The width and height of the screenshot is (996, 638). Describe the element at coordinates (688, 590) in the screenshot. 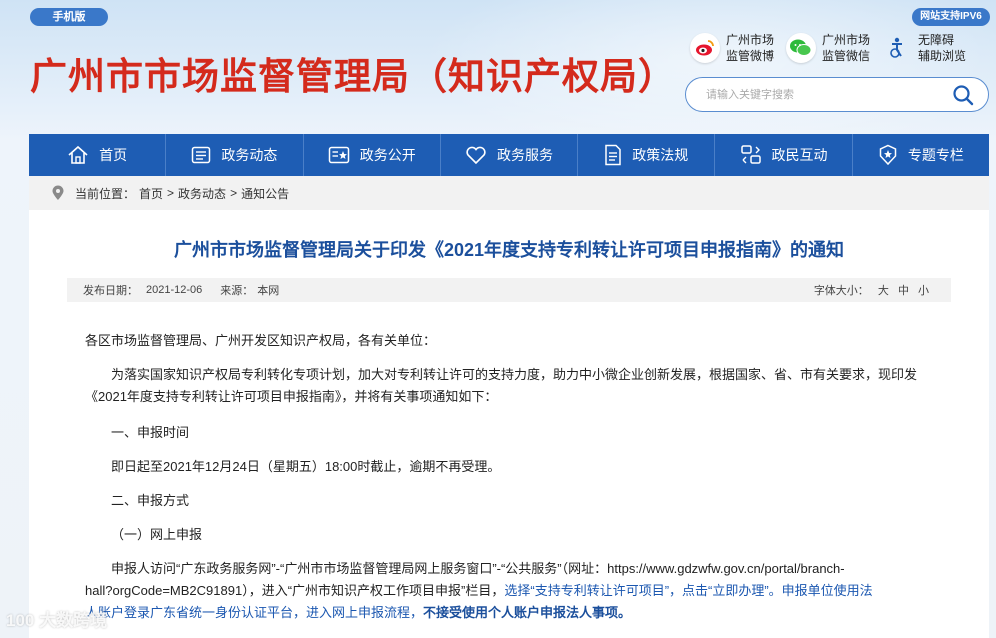

I see `apply-line-2-highlight: 选择“支持专利转让许可项目”，点击“立即办理”。申报单位使用法` at that location.